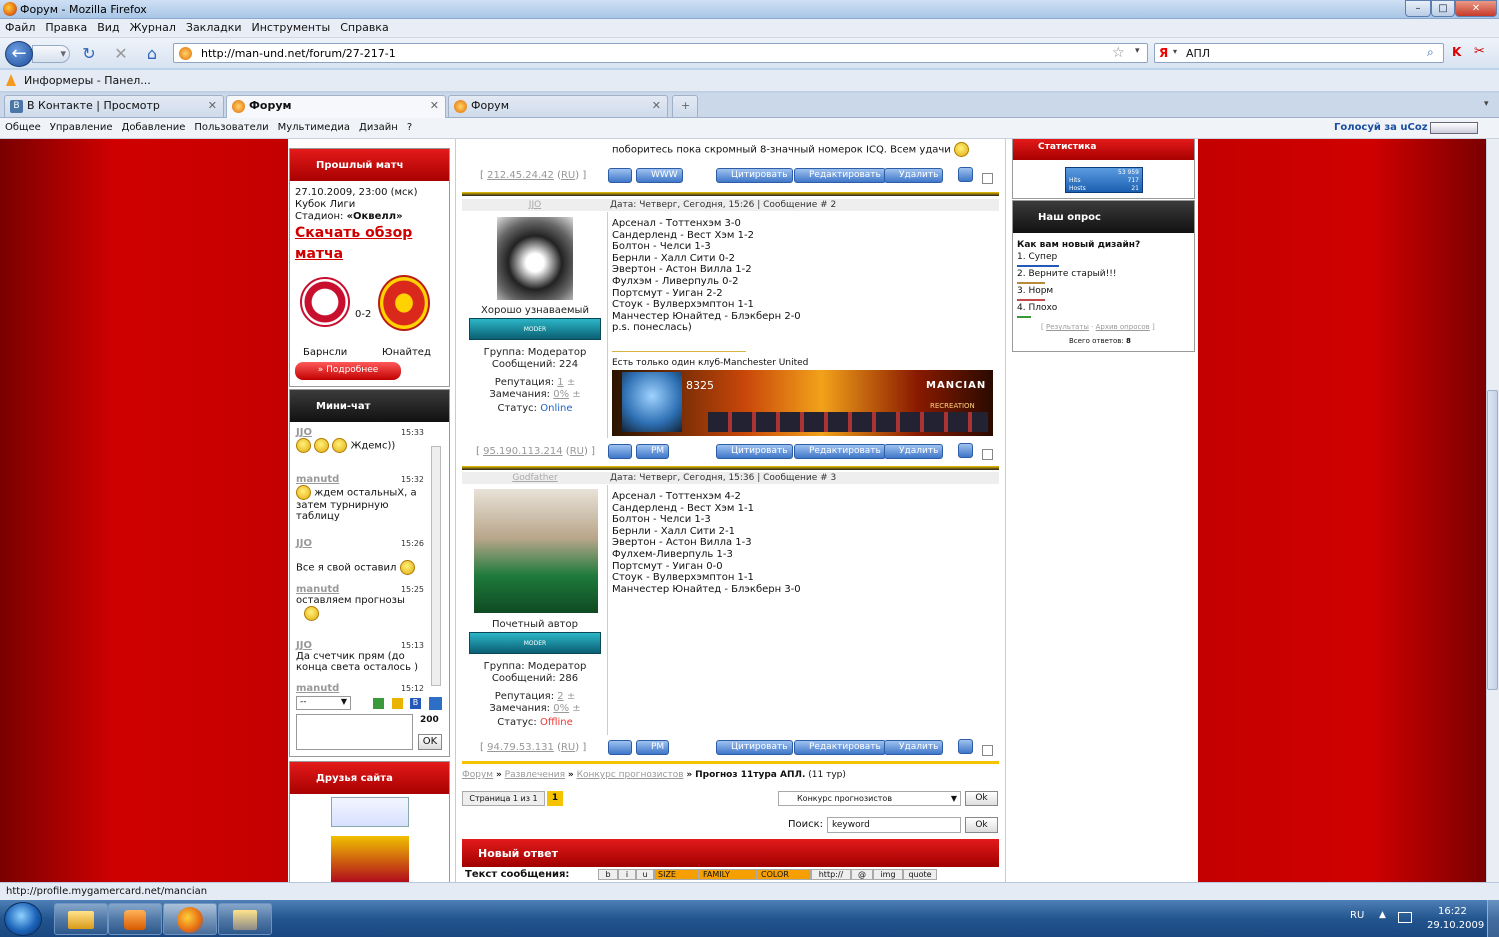 This screenshot has width=1499, height=937. Describe the element at coordinates (659, 175) in the screenshot. I see `www-button: WWW` at that location.